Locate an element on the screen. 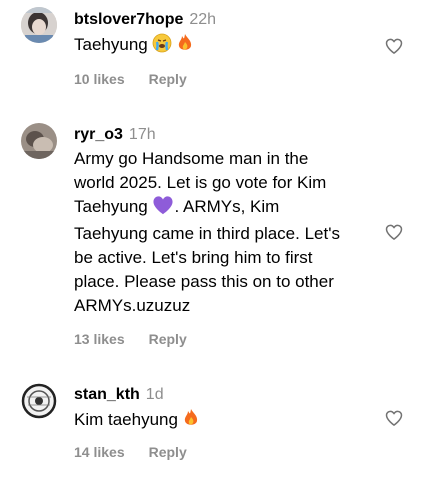 The image size is (425, 491). comment-text-line: place. Please pass this on to other is located at coordinates (204, 281).